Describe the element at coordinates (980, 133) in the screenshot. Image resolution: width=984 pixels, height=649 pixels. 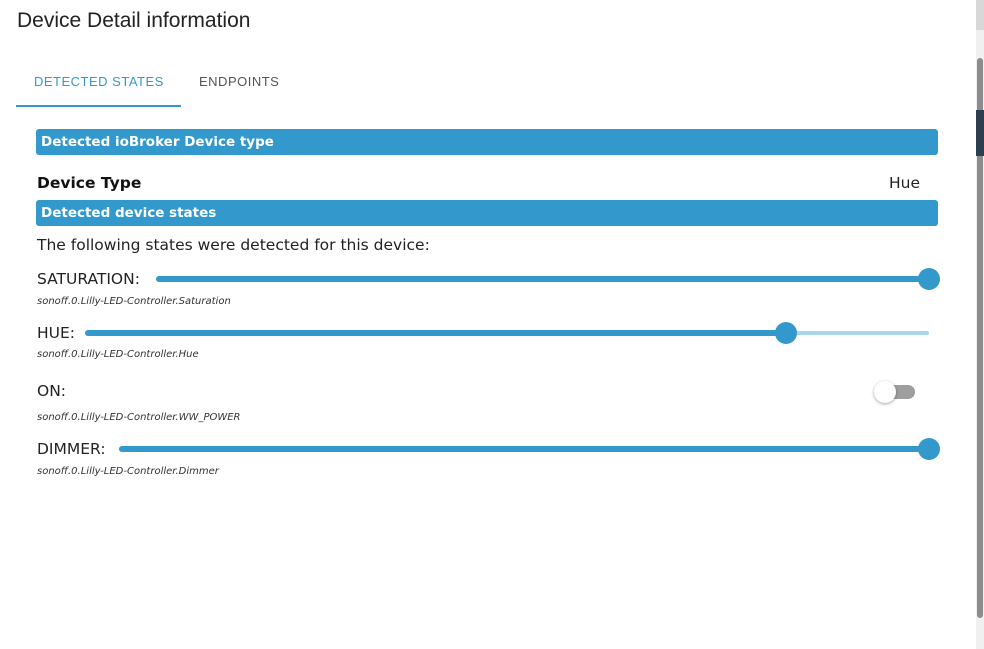
I see `background-window-edge` at that location.